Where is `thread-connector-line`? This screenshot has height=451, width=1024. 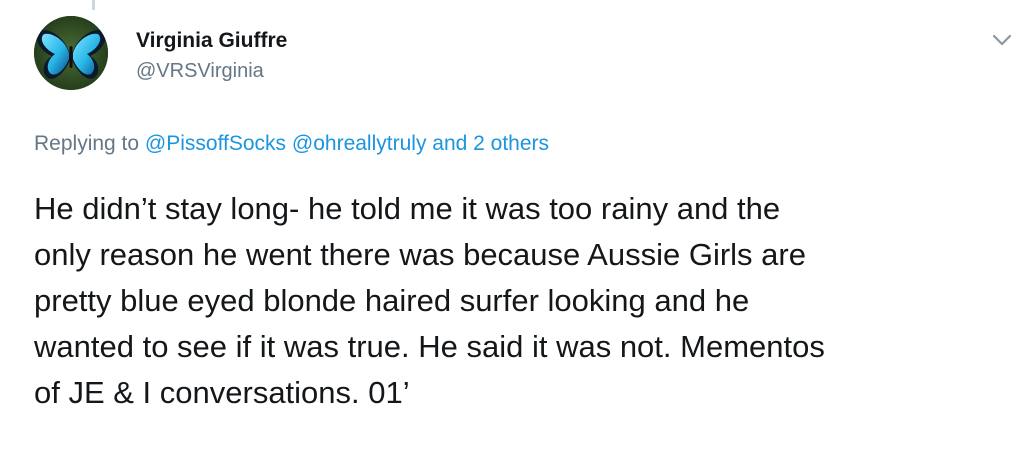 thread-connector-line is located at coordinates (93, 5).